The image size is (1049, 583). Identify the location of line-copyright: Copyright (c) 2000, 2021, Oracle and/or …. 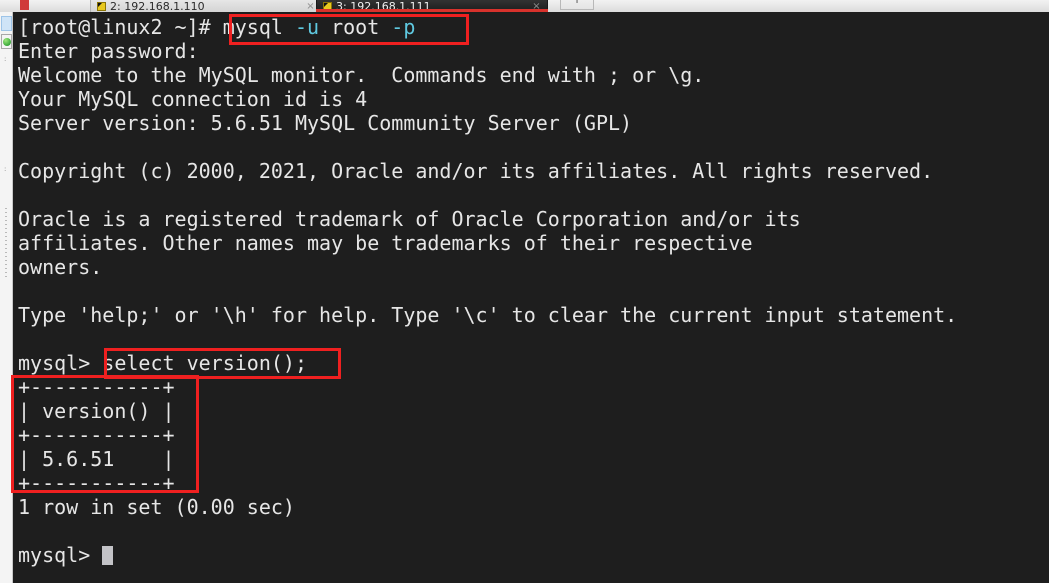
(533, 171).